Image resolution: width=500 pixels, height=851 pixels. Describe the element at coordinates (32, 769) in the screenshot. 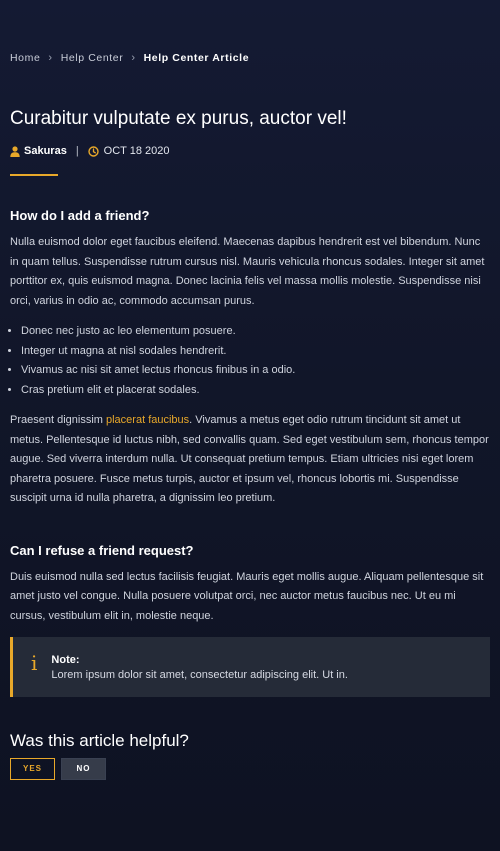

I see `yes-button: YES` at that location.